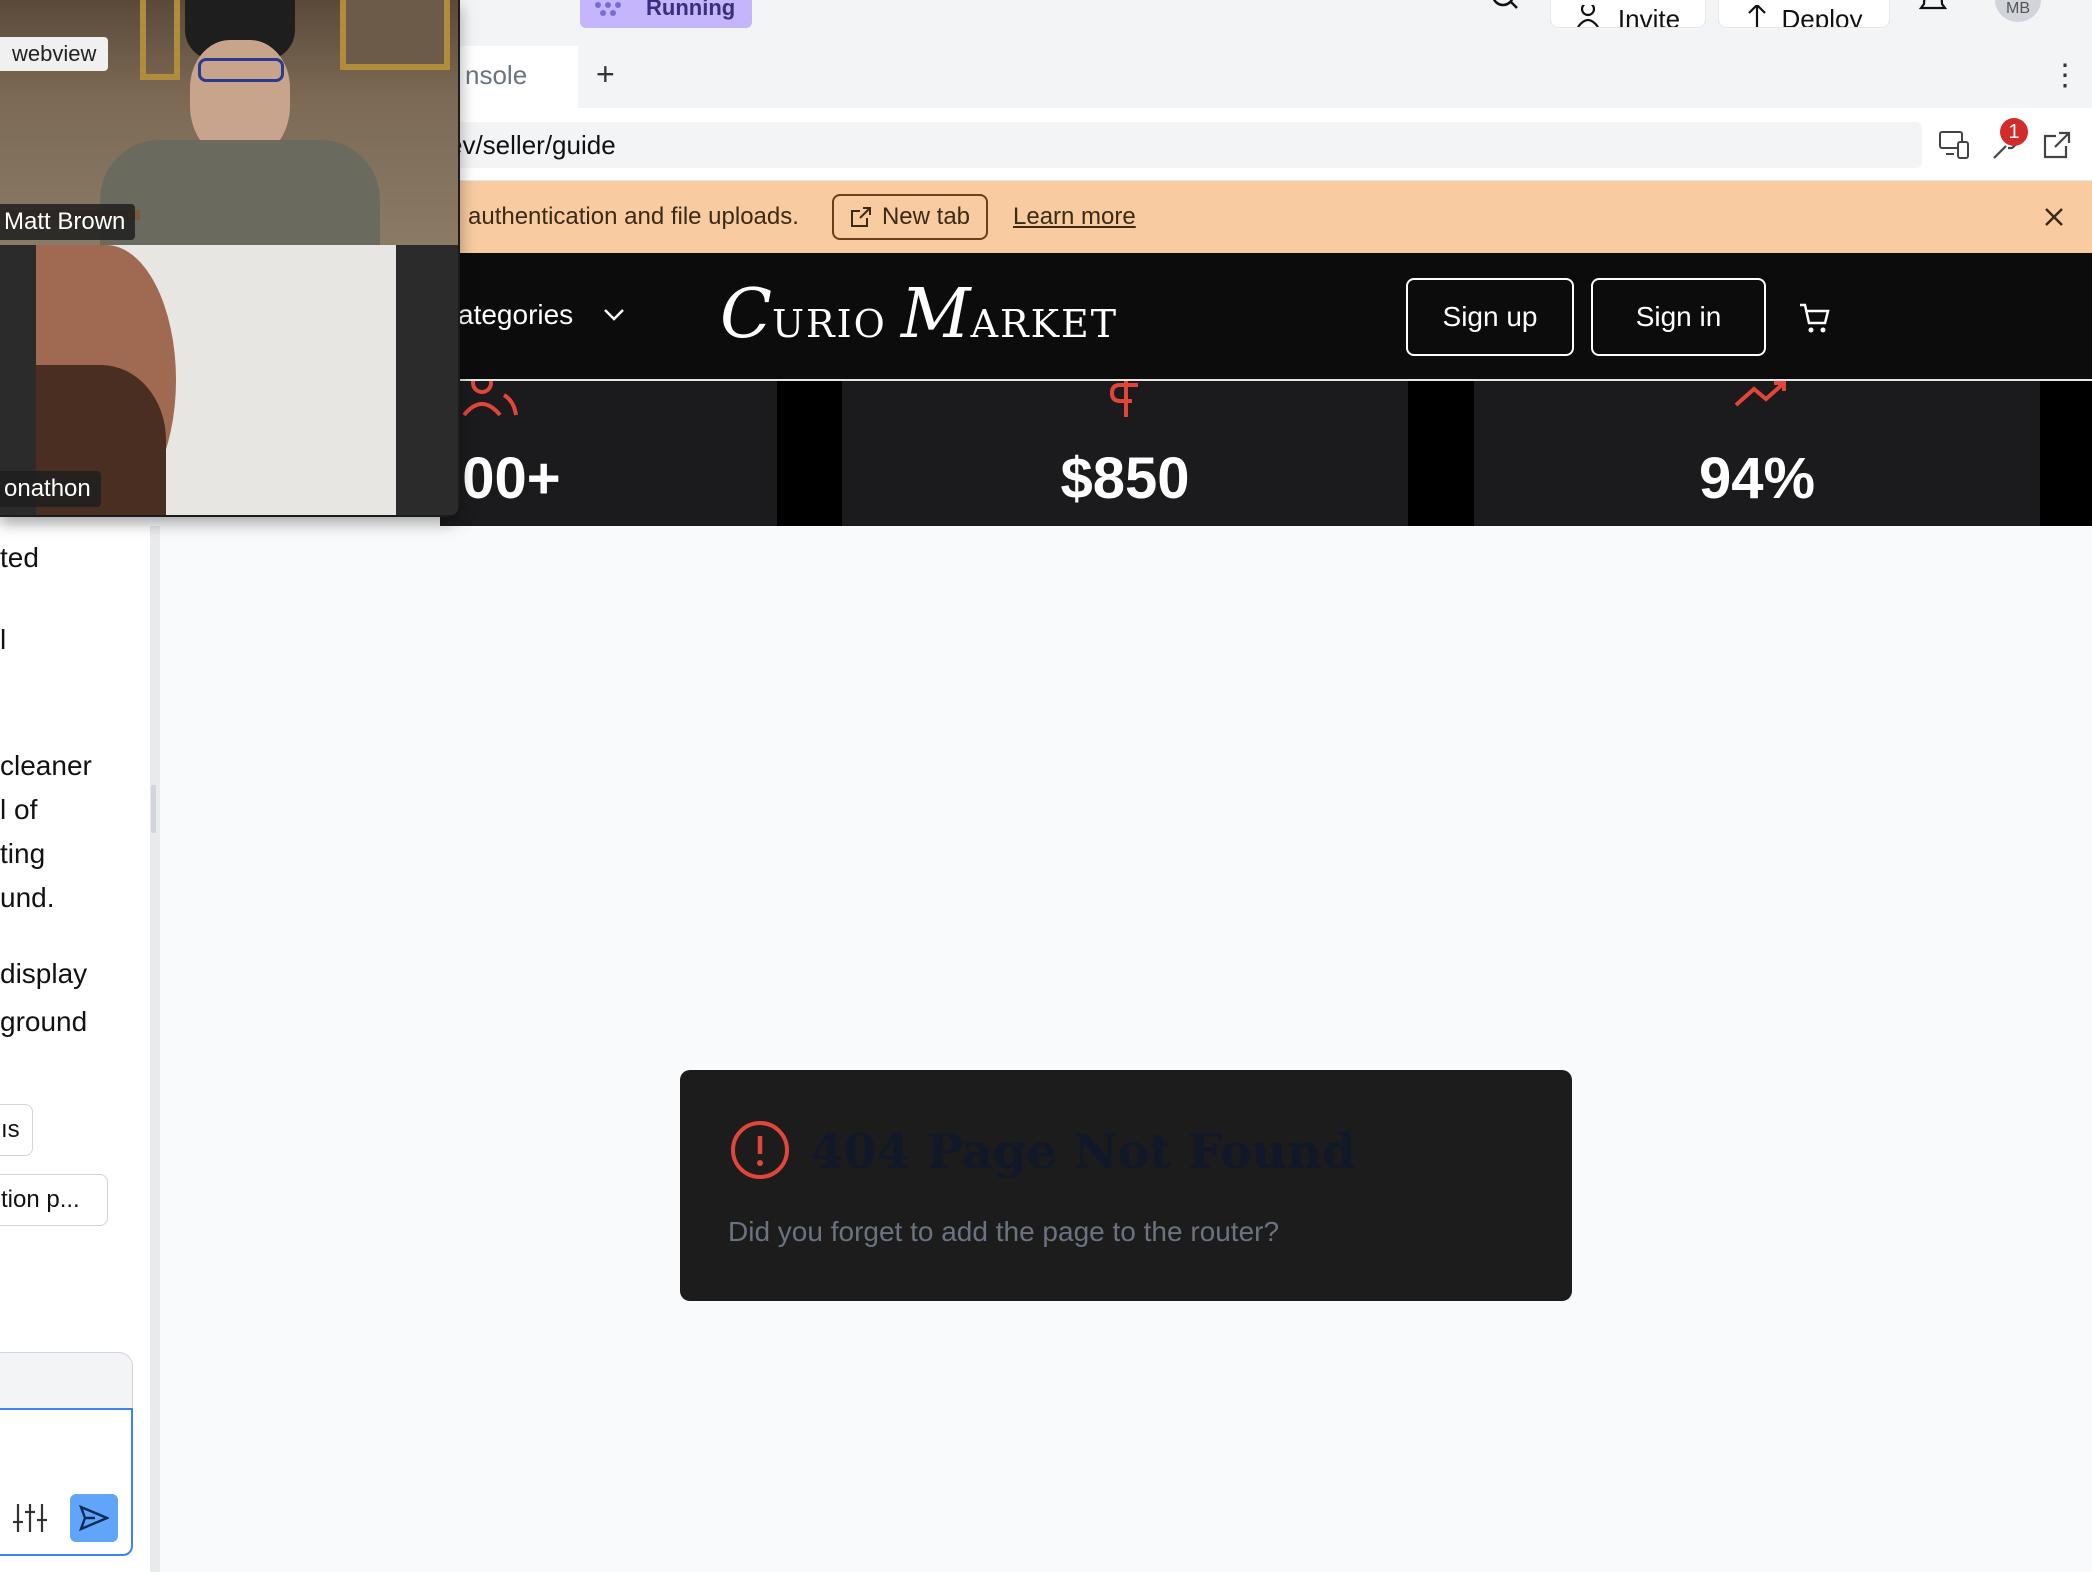 The width and height of the screenshot is (2092, 1572). I want to click on suggestion-chip: ıs, so click(16, 1130).